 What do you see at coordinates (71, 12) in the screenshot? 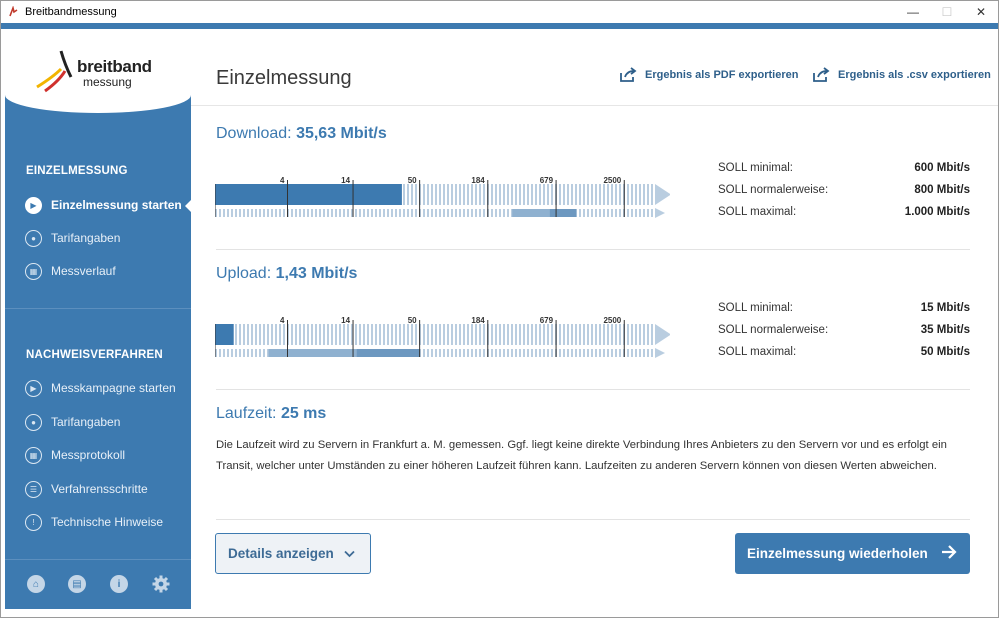
I see `window-title: Breitbandmessung` at bounding box center [71, 12].